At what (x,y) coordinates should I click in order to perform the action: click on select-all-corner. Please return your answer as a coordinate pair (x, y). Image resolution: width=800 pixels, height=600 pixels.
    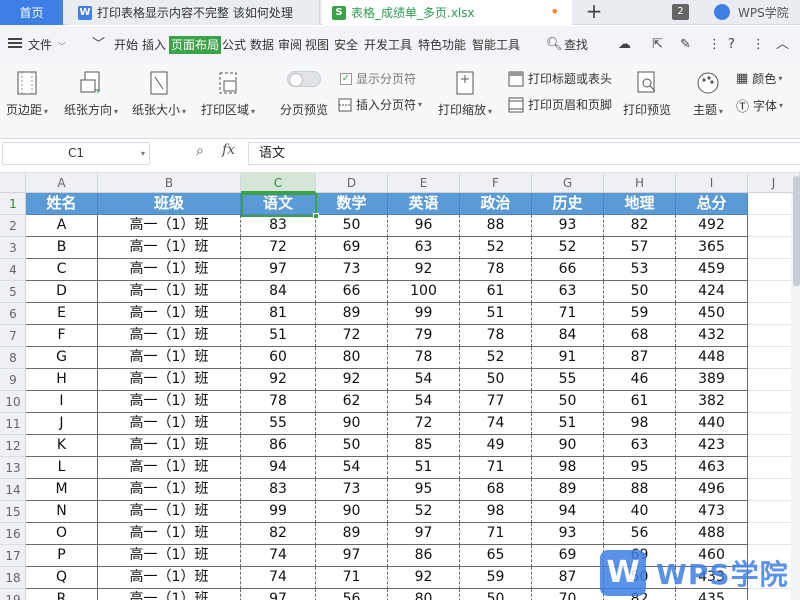
    Looking at the image, I should click on (13, 183).